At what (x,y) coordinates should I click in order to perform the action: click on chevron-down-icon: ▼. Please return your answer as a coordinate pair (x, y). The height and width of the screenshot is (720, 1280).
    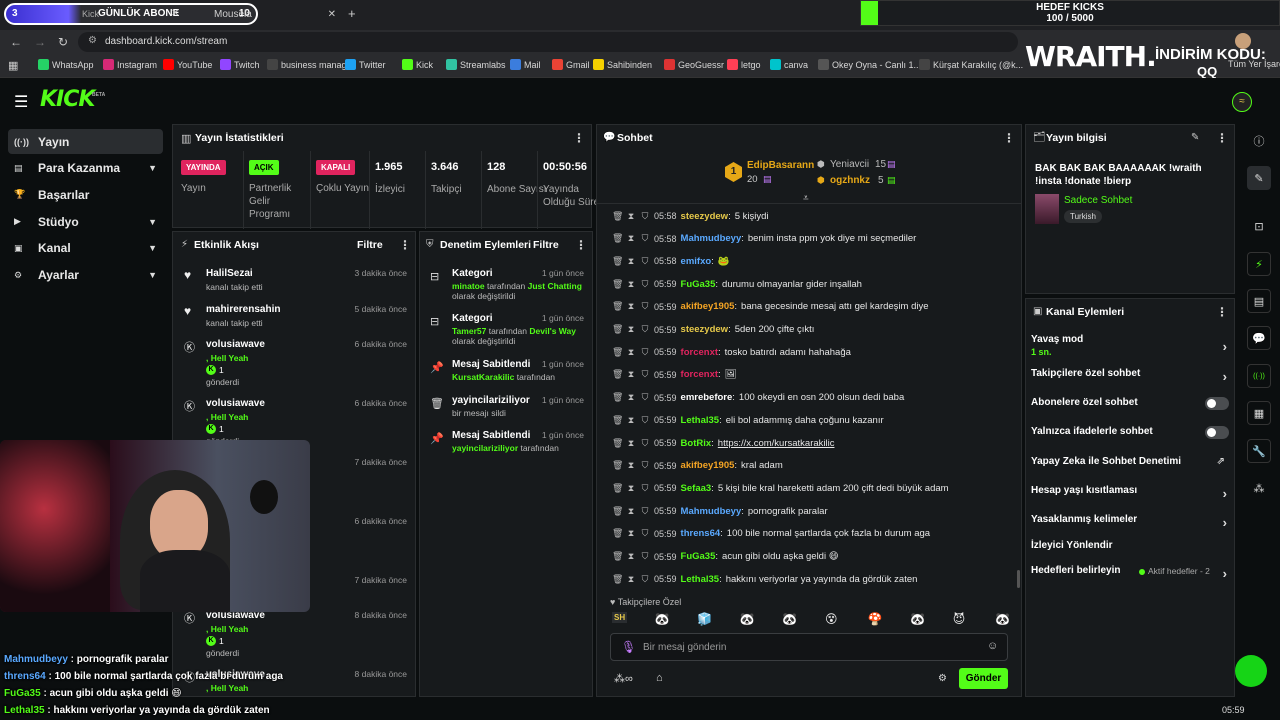
    Looking at the image, I should click on (152, 222).